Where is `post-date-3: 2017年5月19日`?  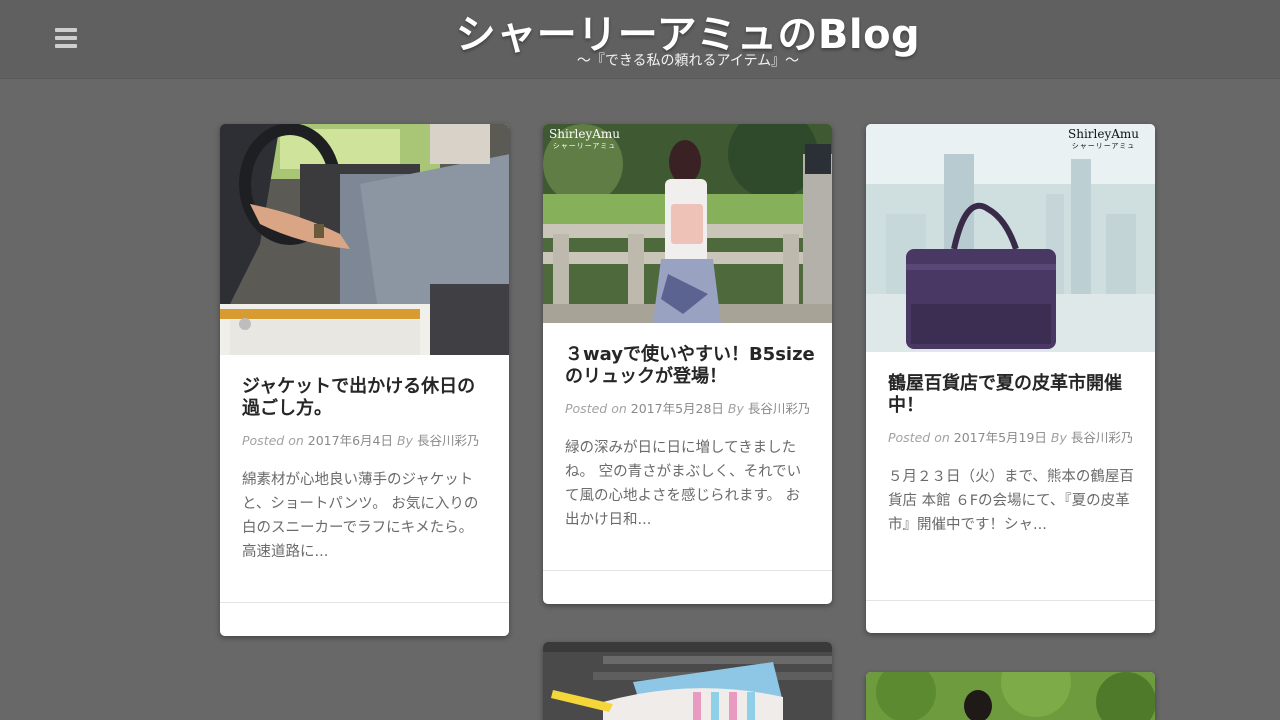
post-date-3: 2017年5月19日 is located at coordinates (1000, 437).